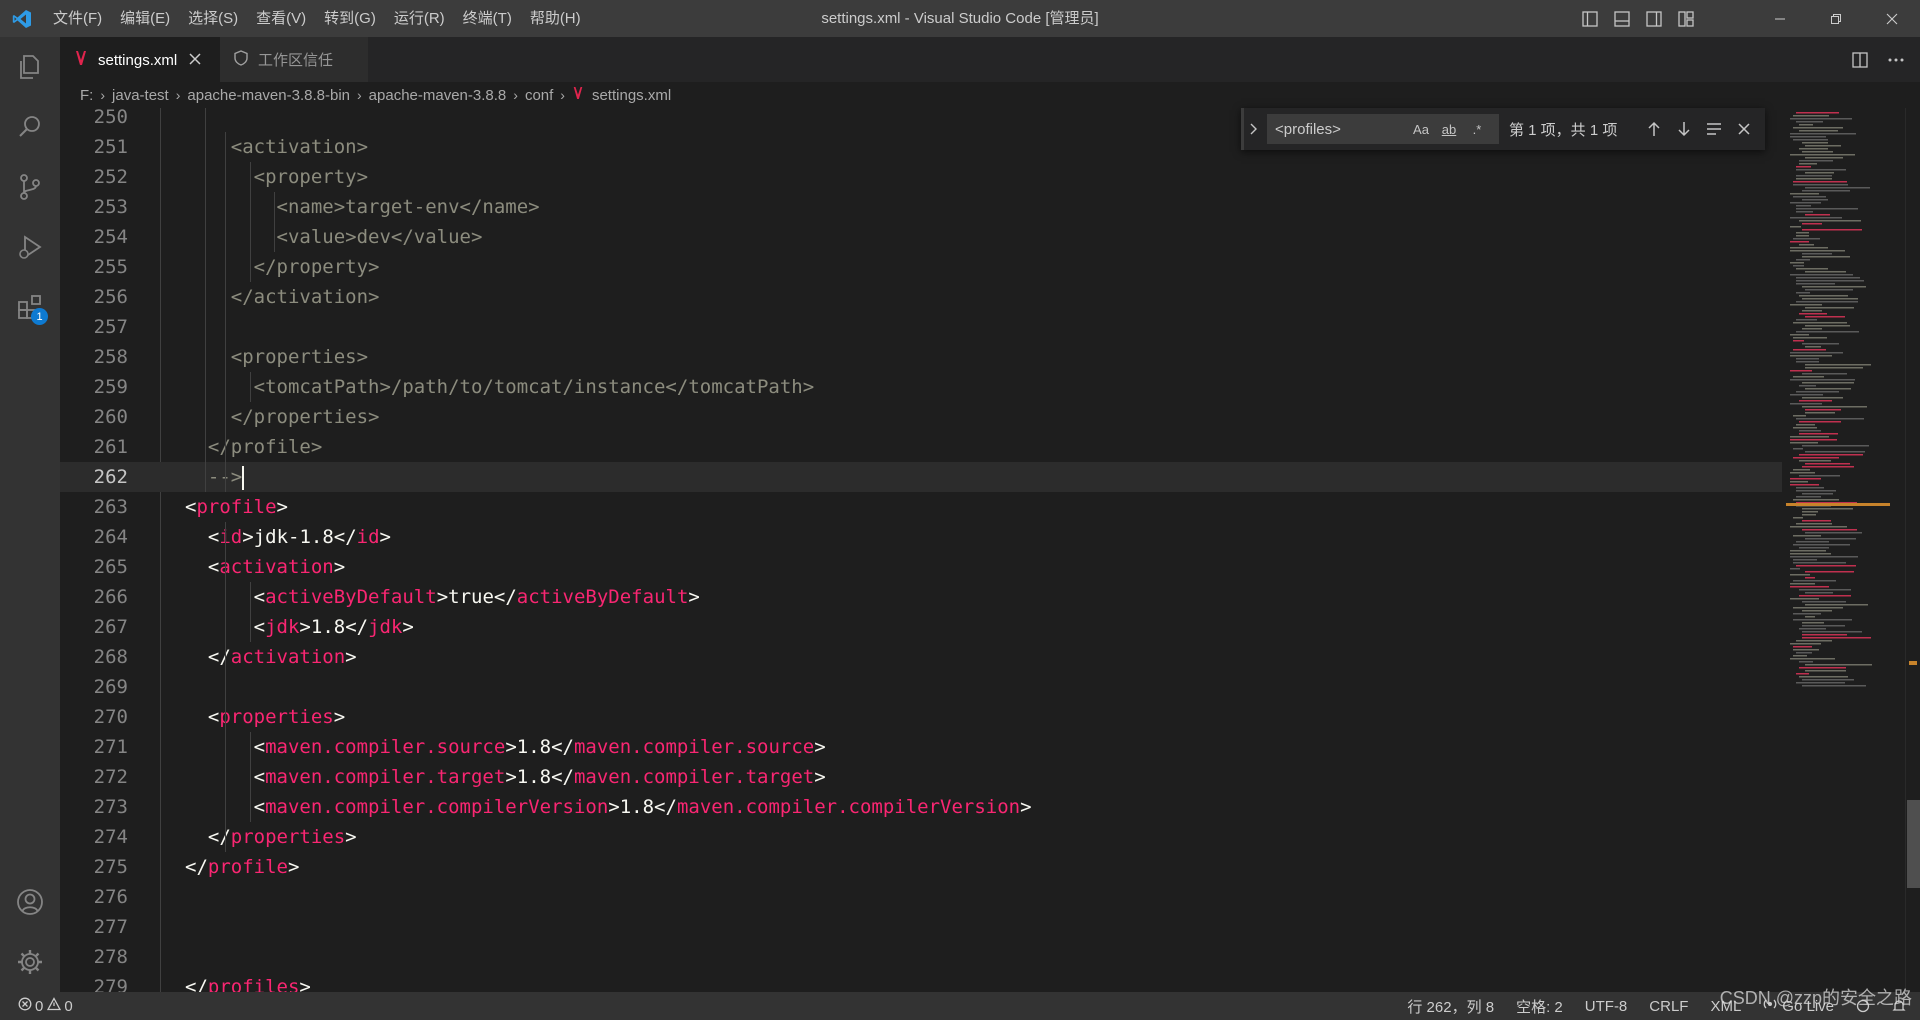 Image resolution: width=1920 pixels, height=1020 pixels. Describe the element at coordinates (30, 127) in the screenshot. I see `search-icon` at that location.